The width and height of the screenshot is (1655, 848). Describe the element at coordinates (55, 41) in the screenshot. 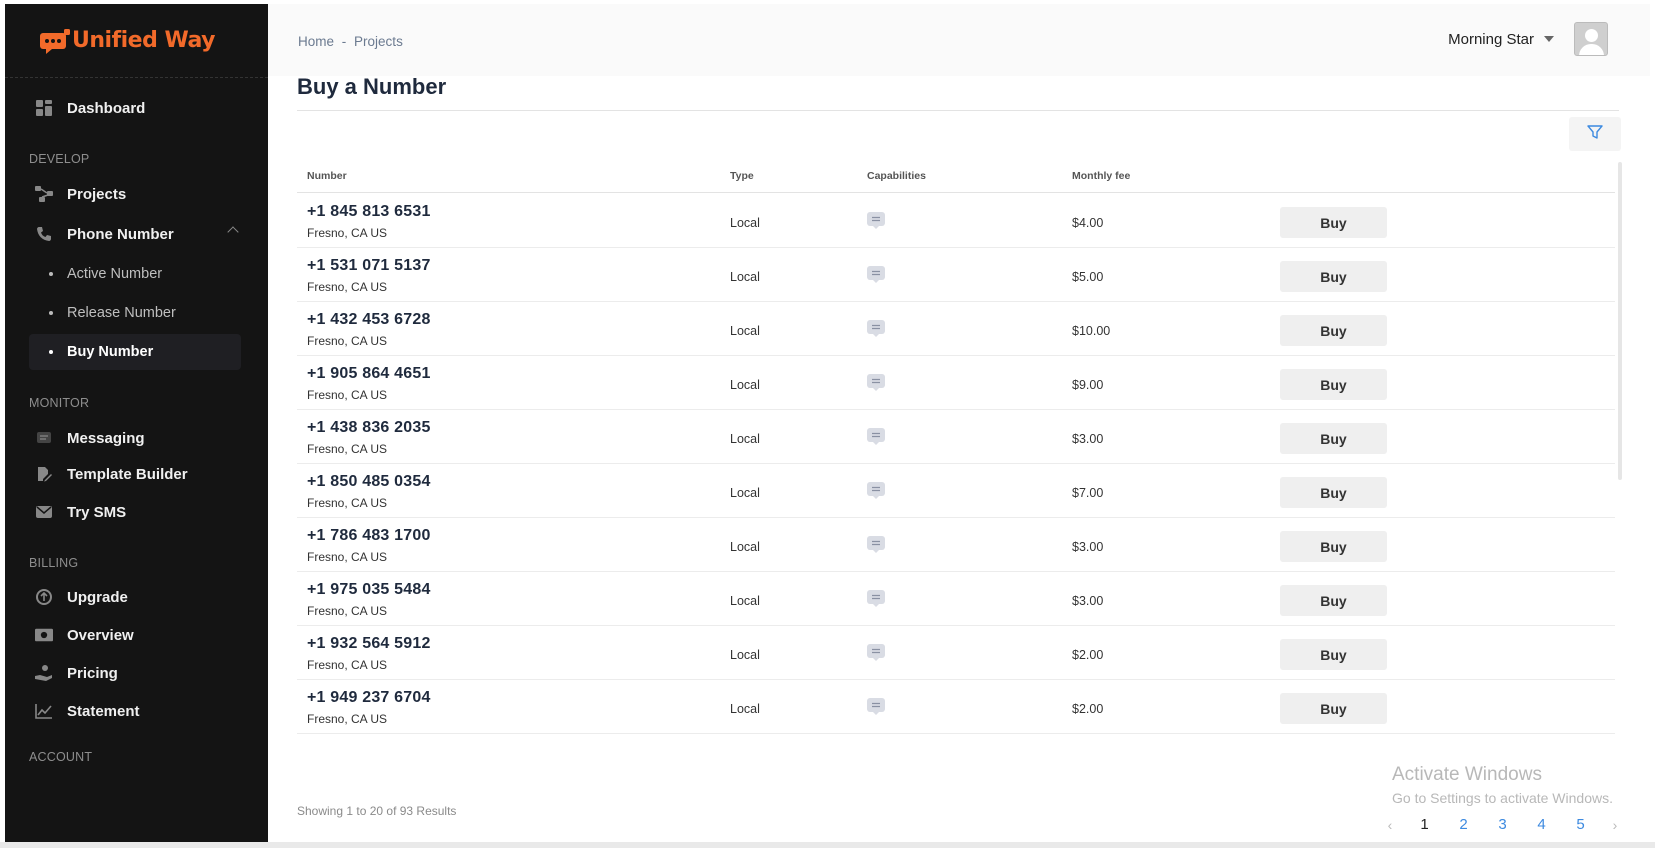

I see `logo-chat-icon` at that location.